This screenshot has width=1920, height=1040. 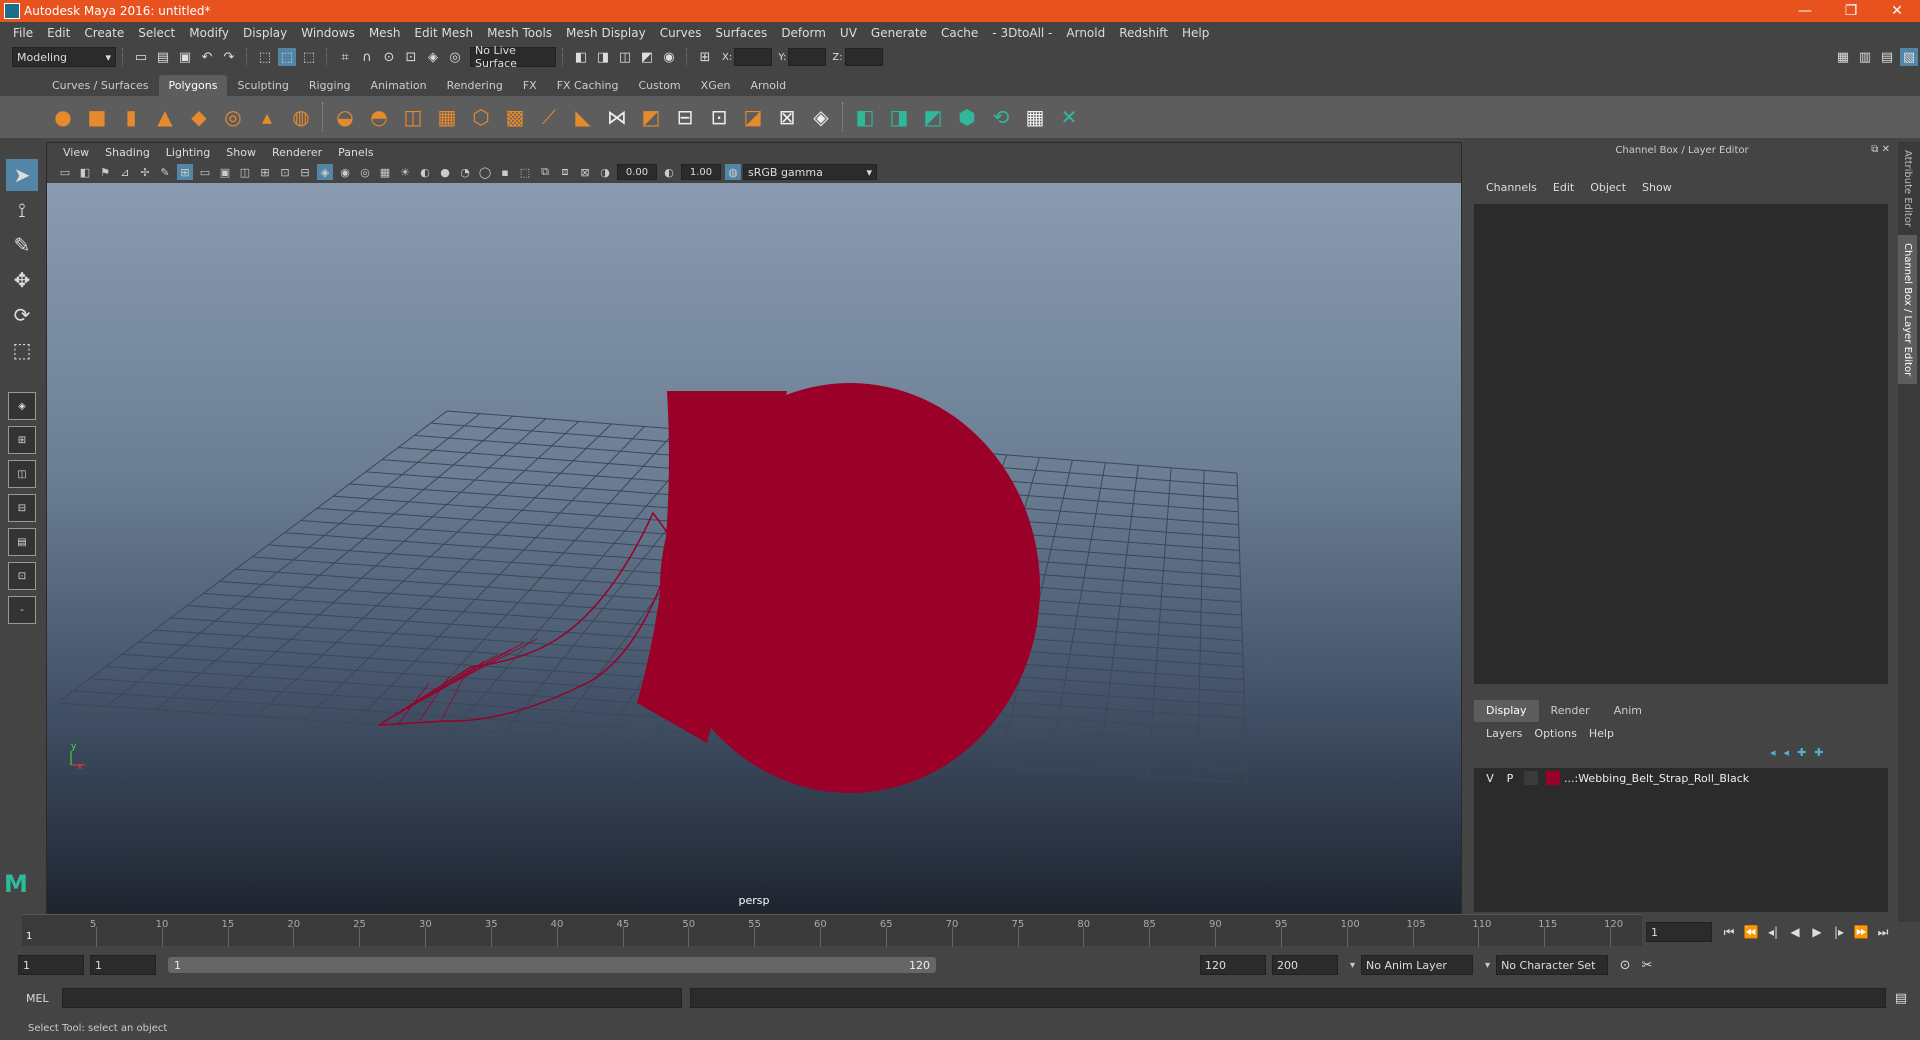 What do you see at coordinates (1233, 965) in the screenshot?
I see `playback-end-field: 120` at bounding box center [1233, 965].